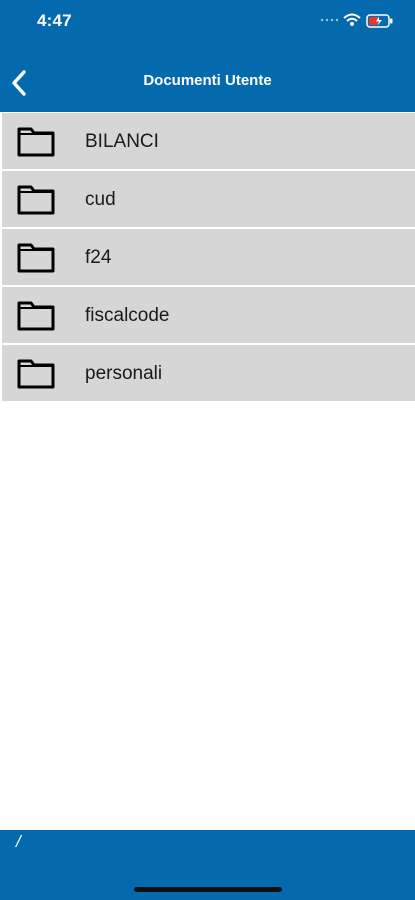 This screenshot has width=415, height=900. What do you see at coordinates (54, 20) in the screenshot?
I see `status-time: 4:47` at bounding box center [54, 20].